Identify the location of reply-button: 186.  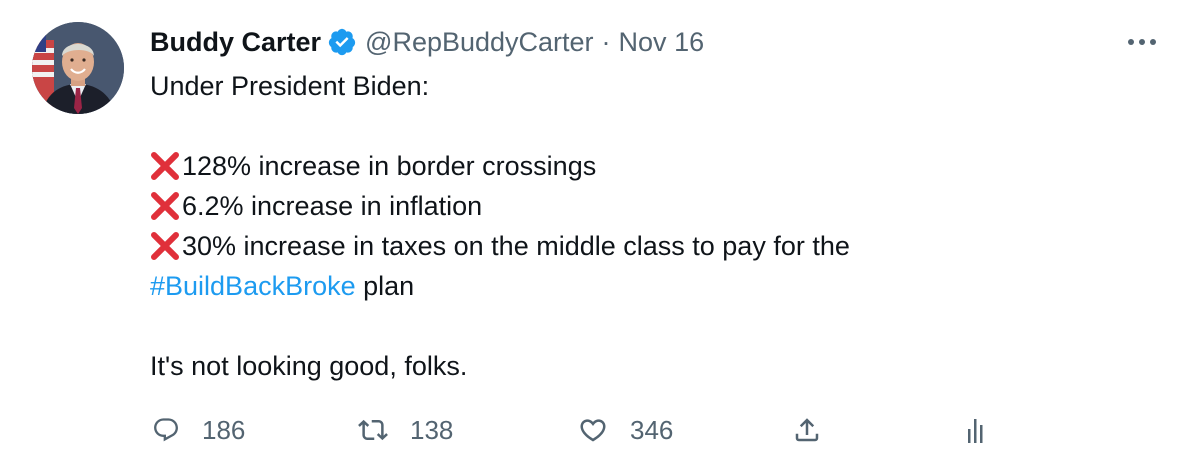
(198, 430).